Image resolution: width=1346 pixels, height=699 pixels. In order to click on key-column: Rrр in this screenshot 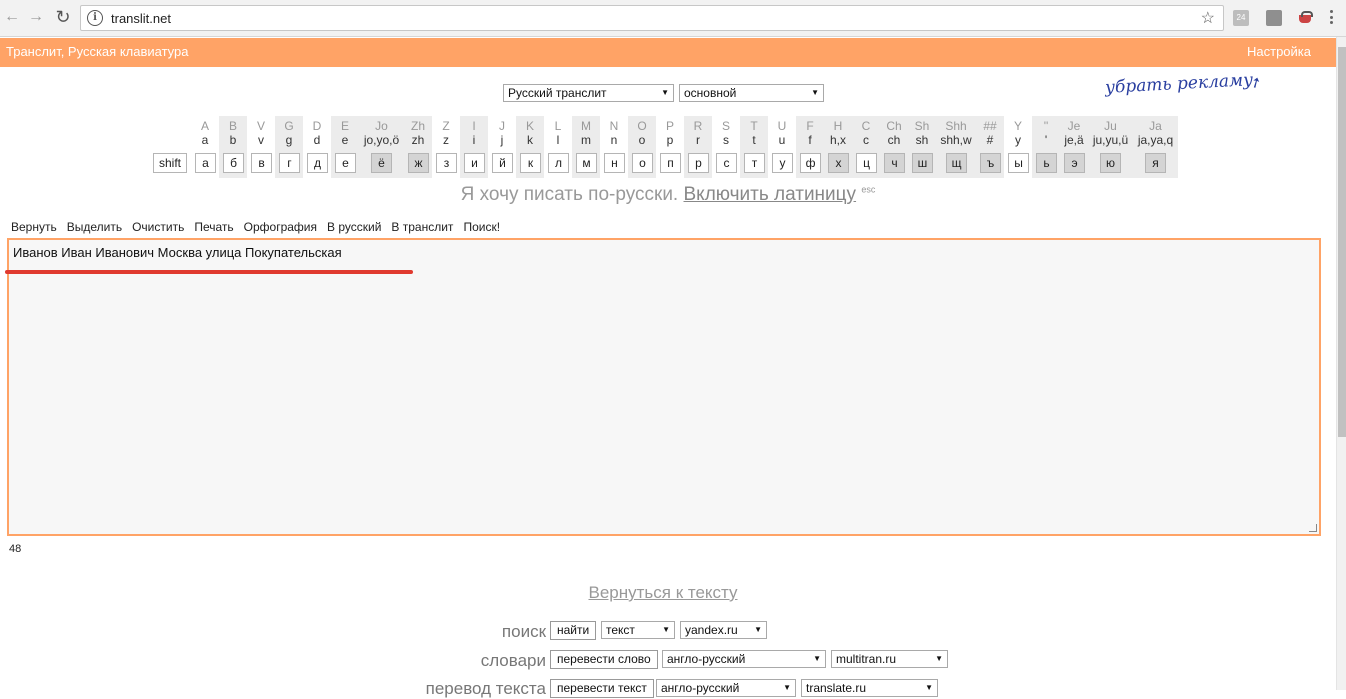, I will do `click(698, 147)`.